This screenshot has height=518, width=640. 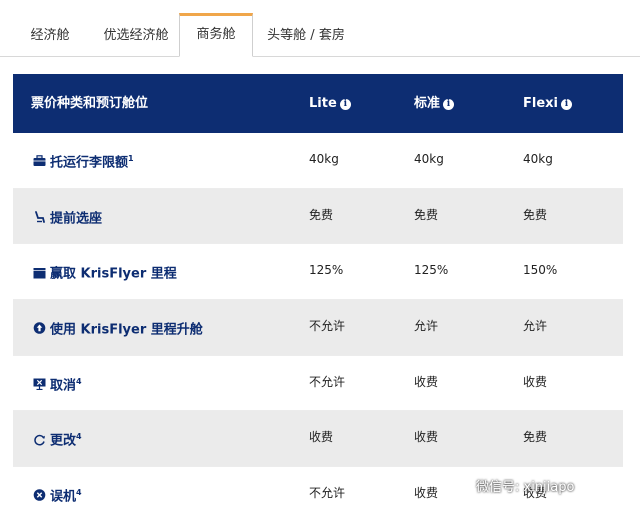 I want to click on wechat-icon, so click(x=458, y=488).